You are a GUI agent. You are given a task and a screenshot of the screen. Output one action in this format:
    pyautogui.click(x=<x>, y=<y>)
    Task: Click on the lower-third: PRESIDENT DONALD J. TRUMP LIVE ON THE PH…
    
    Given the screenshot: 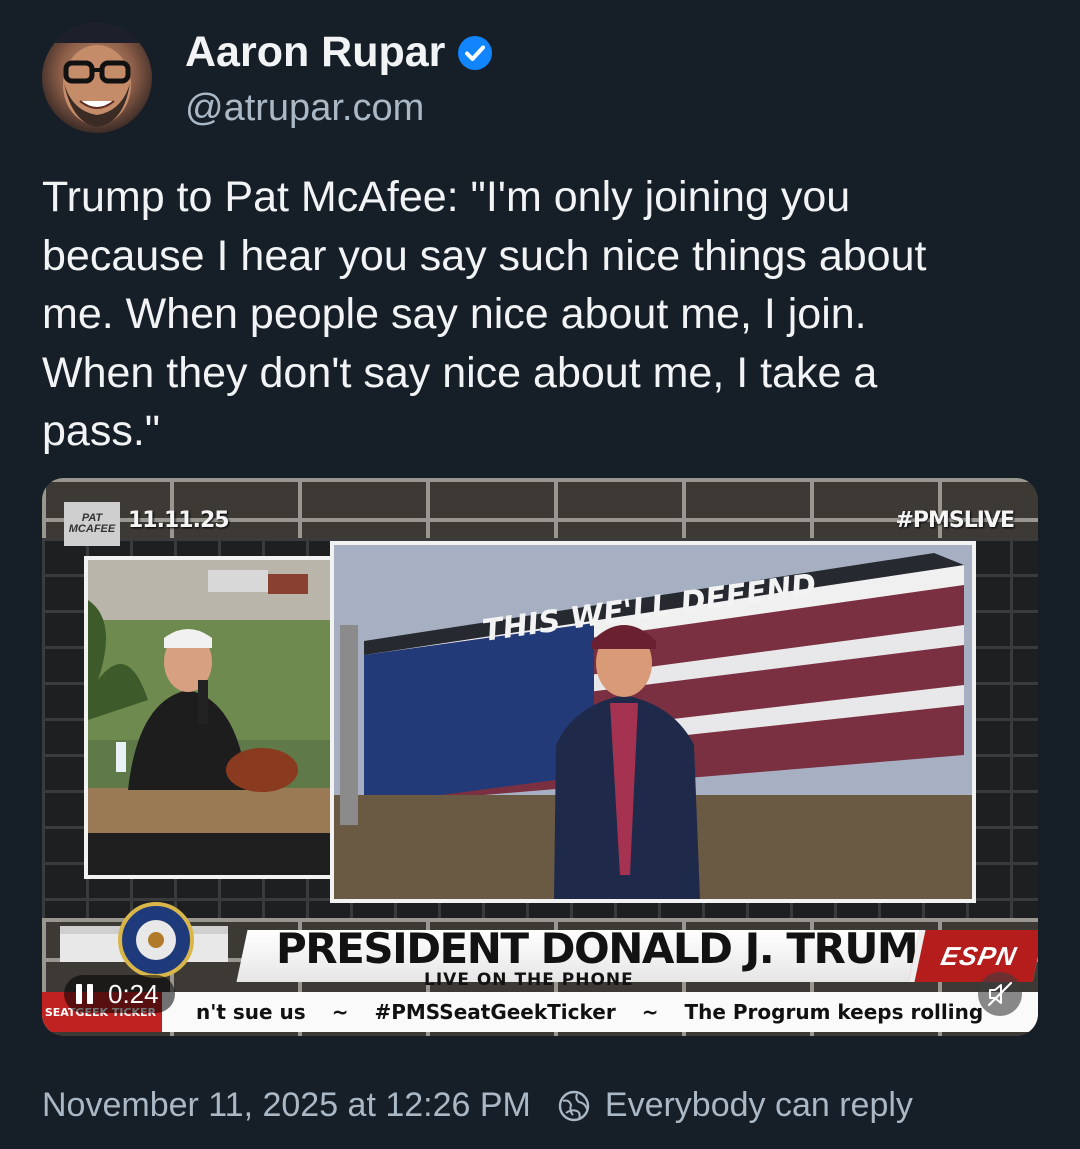 What is the action you would take?
    pyautogui.click(x=540, y=969)
    